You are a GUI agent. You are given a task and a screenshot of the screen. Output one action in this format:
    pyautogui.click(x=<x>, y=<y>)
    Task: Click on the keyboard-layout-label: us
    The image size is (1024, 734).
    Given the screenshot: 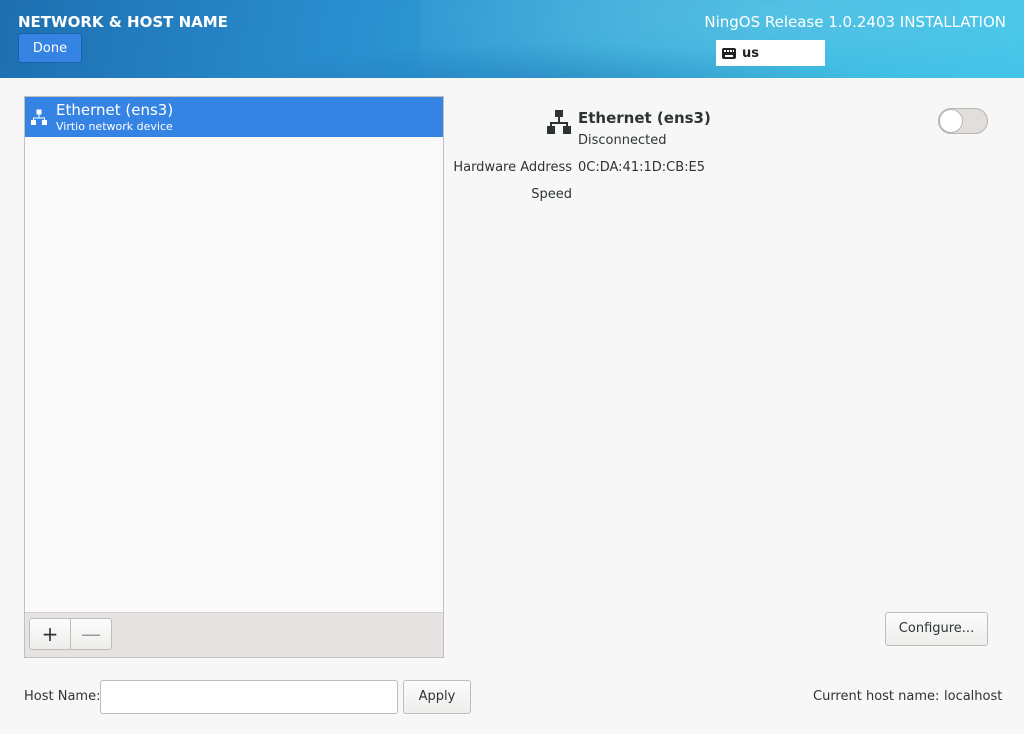 What is the action you would take?
    pyautogui.click(x=750, y=53)
    